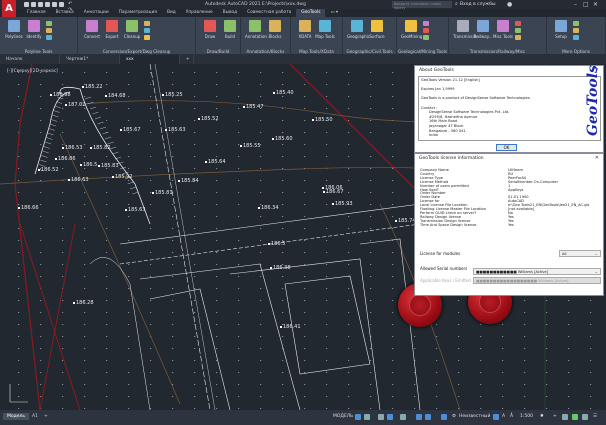  Describe the element at coordinates (30, 59) in the screenshot. I see `document-tab: Начало` at that location.